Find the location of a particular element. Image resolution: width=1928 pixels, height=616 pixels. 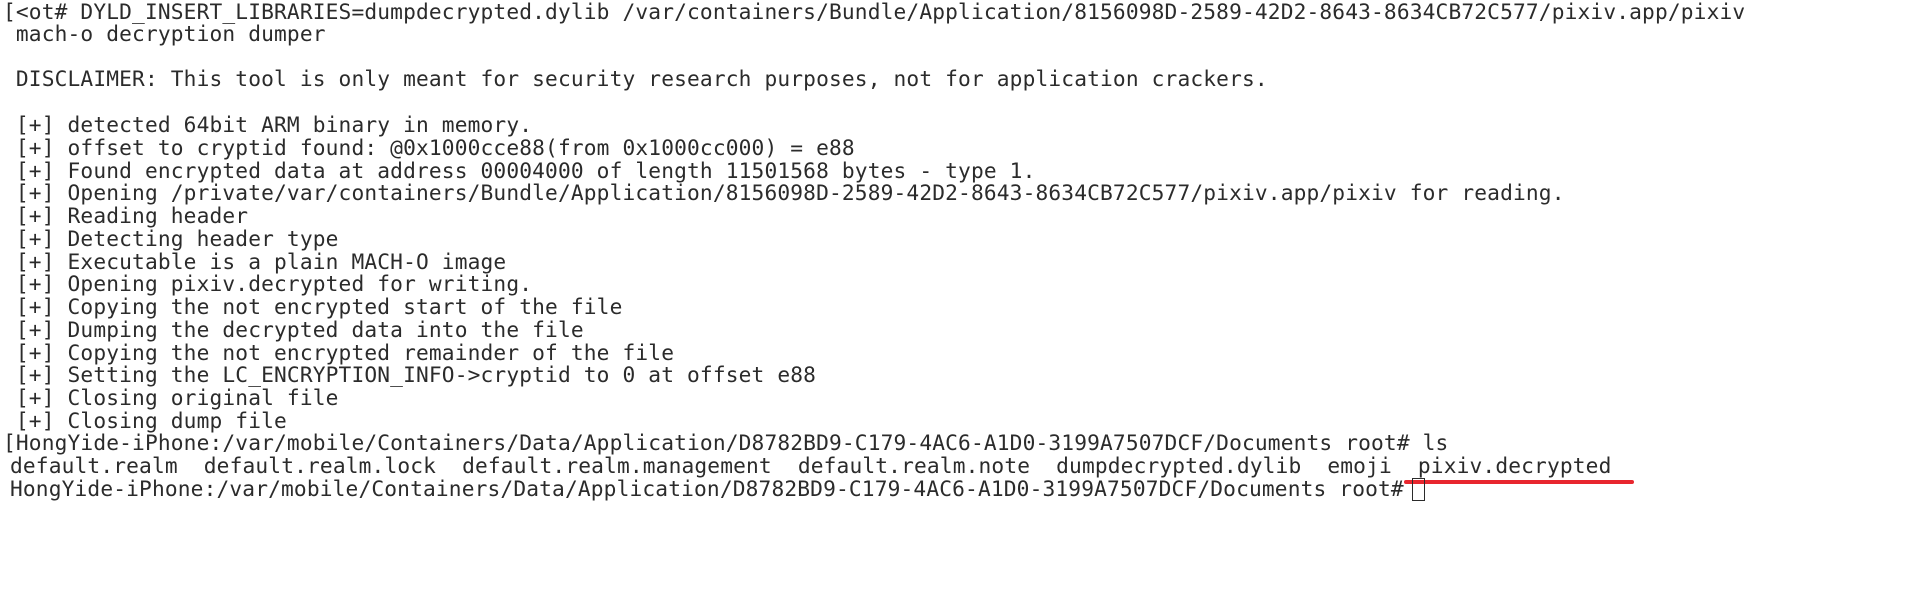

terminal-line: mach-o decryption dumper is located at coordinates (164, 33).